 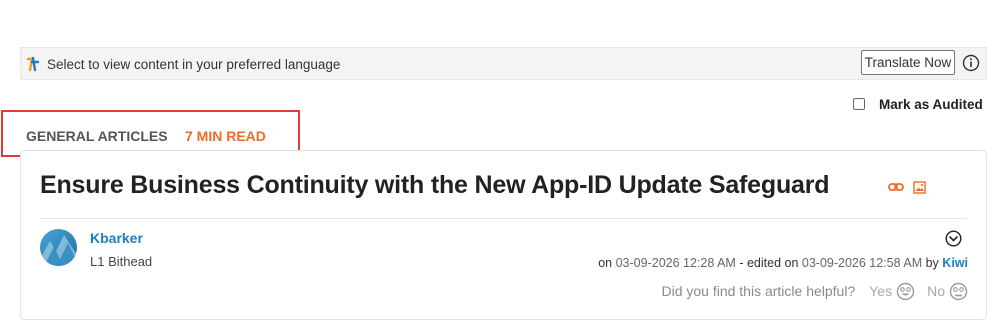 I want to click on author-rank: L1 Bithead, so click(x=121, y=261).